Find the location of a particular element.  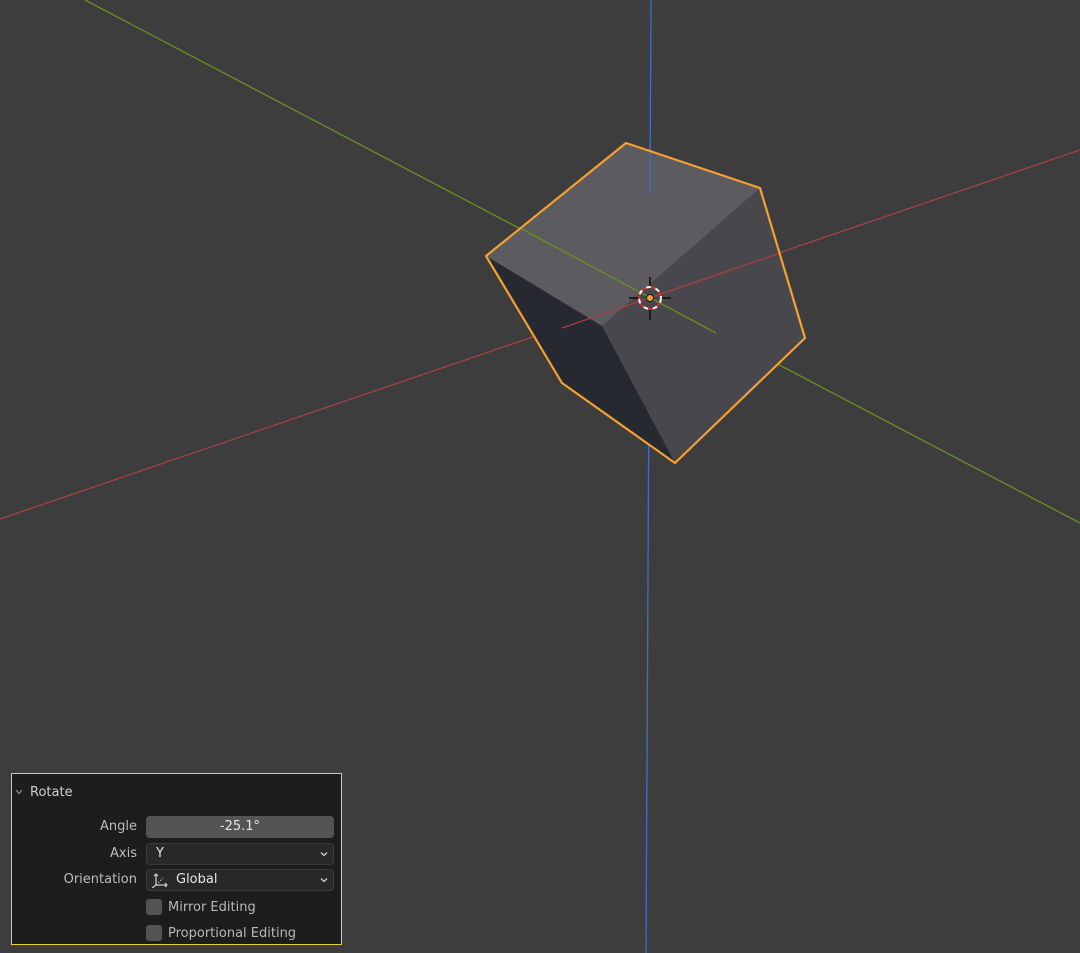

mirror-editing-toggle: Mirror Editing is located at coordinates (201, 907).